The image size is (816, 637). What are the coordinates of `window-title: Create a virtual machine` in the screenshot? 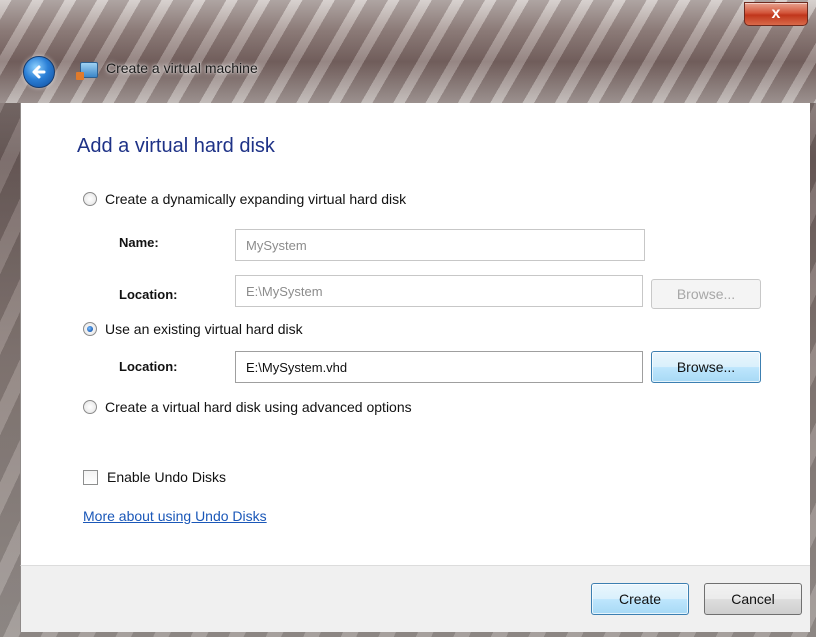 It's located at (182, 68).